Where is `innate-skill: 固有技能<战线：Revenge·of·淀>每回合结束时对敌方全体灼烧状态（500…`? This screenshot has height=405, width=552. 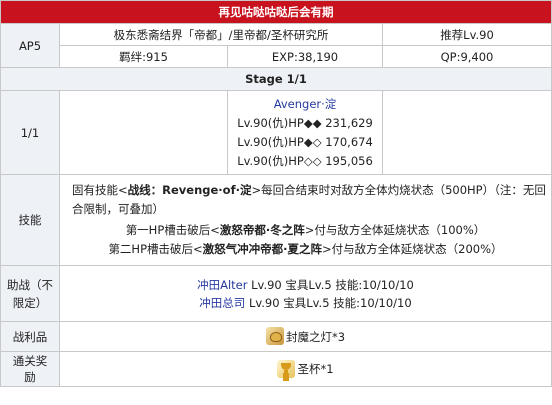 innate-skill: 固有技能<战线：Revenge·of·淀>每回合结束时对敌方全体灼烧状态（500… is located at coordinates (309, 199).